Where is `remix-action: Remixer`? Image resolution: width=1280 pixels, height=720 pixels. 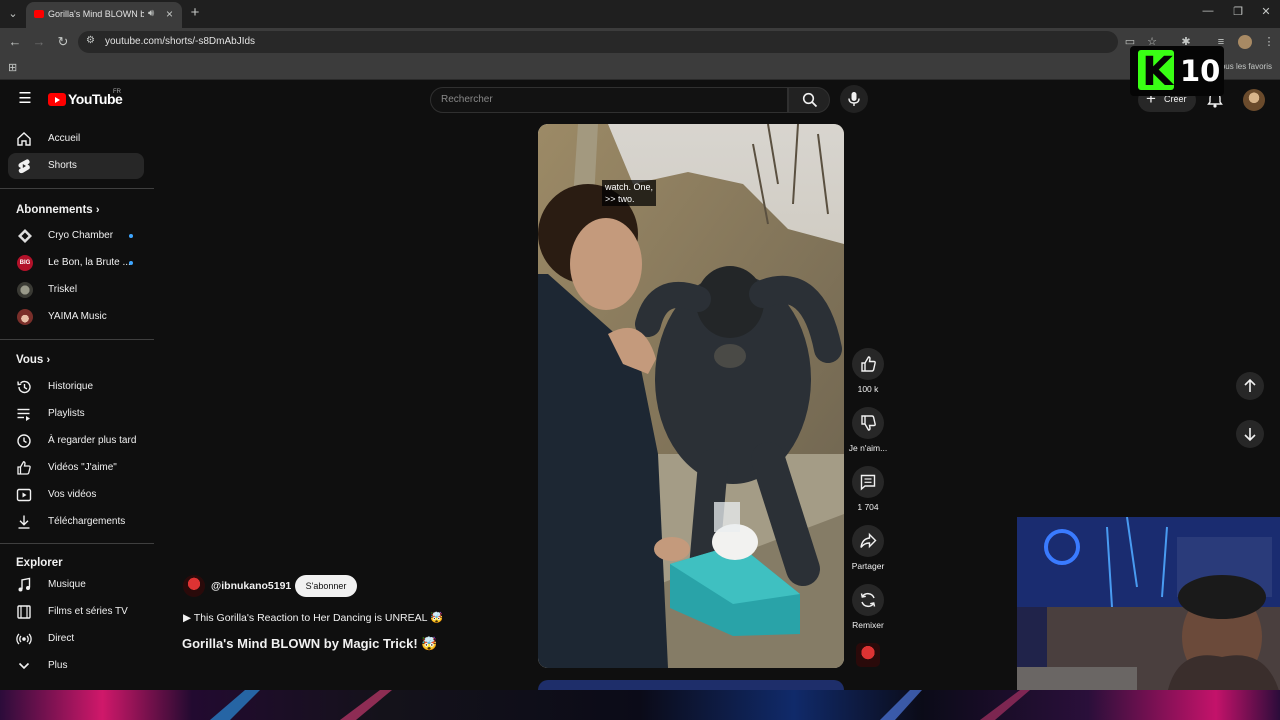
remix-action: Remixer is located at coordinates (868, 607).